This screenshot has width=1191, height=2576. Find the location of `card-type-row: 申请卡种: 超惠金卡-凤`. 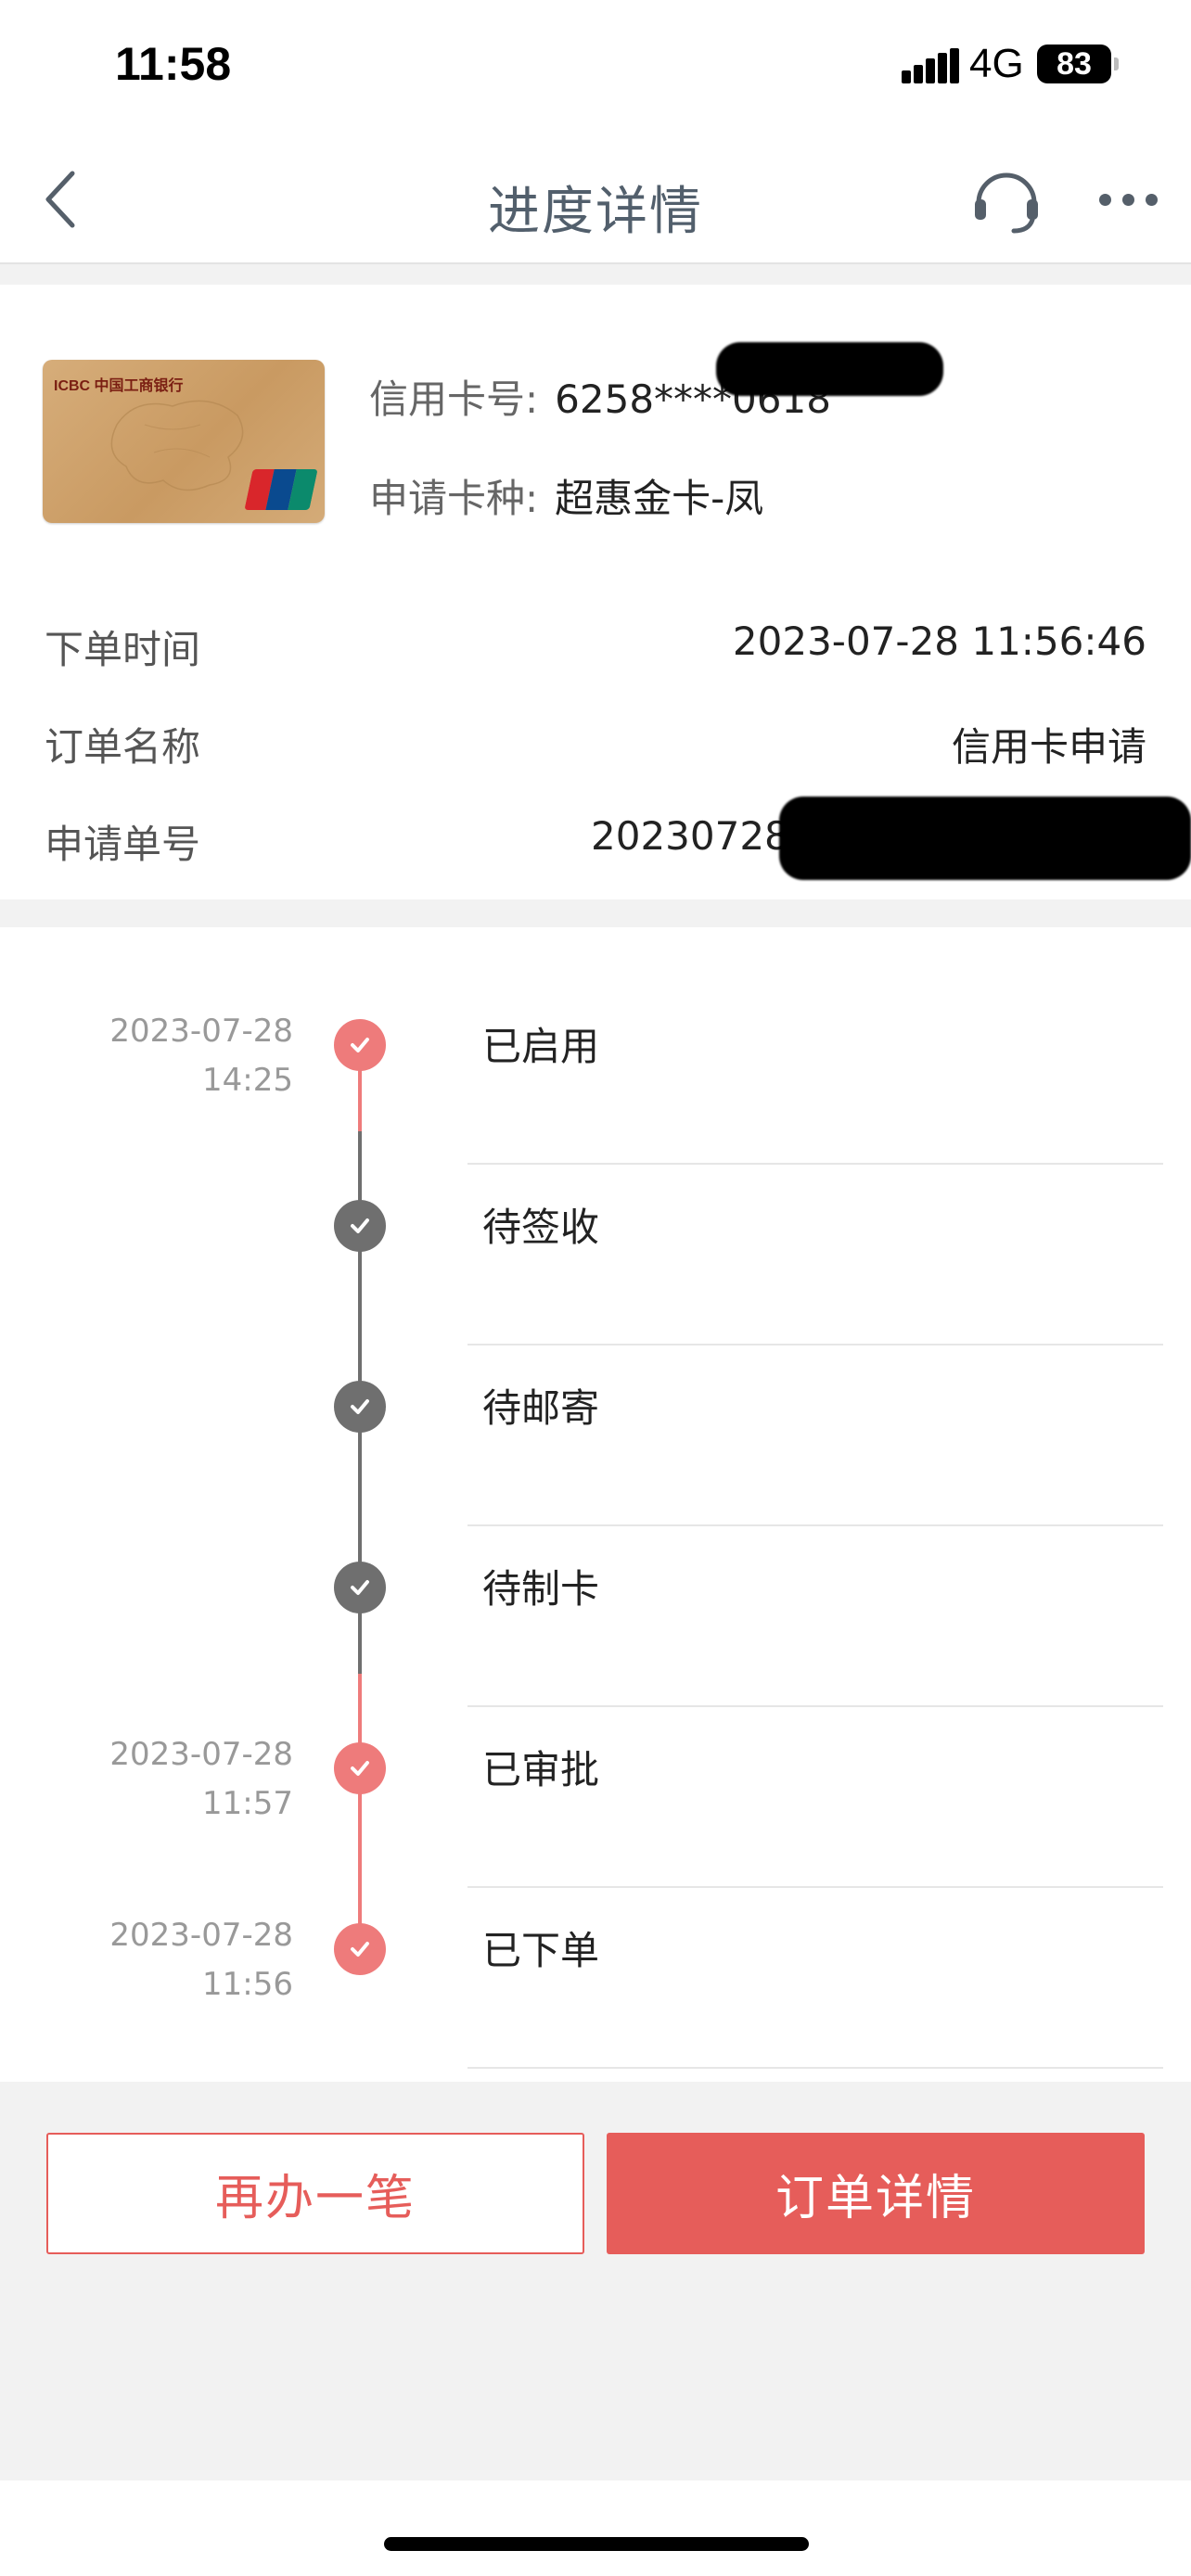

card-type-row: 申请卡种: 超惠金卡-凤 is located at coordinates (566, 495).